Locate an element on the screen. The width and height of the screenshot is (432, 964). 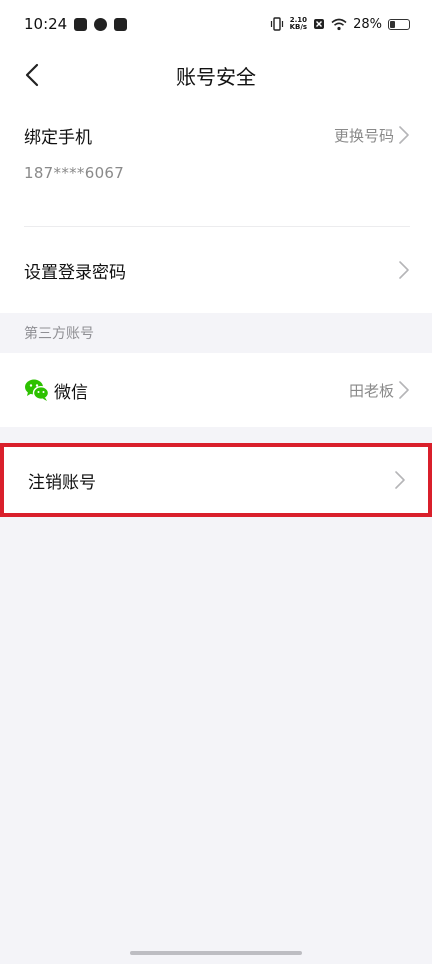
top-area: 10:24 2.10 KB/s 28% 账号安全 is located at coordinates (216, 51).